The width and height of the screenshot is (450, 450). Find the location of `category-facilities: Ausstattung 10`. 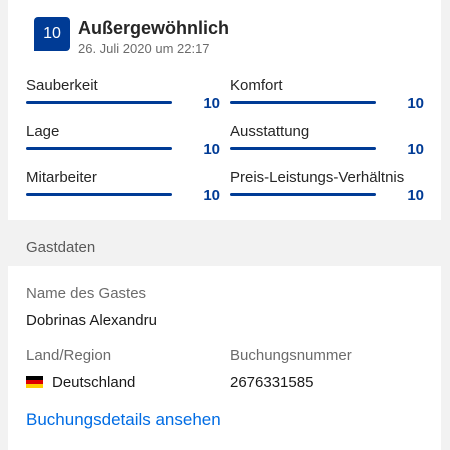

category-facilities: Ausstattung 10 is located at coordinates (327, 143).